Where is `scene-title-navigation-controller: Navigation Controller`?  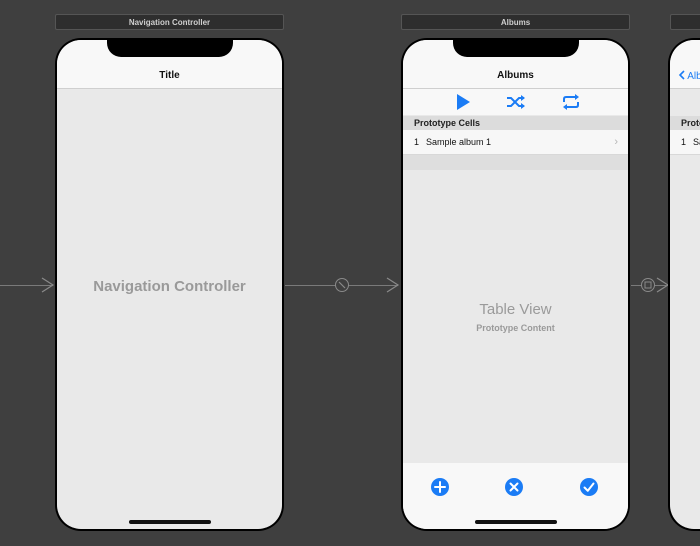
scene-title-navigation-controller: Navigation Controller is located at coordinates (169, 22).